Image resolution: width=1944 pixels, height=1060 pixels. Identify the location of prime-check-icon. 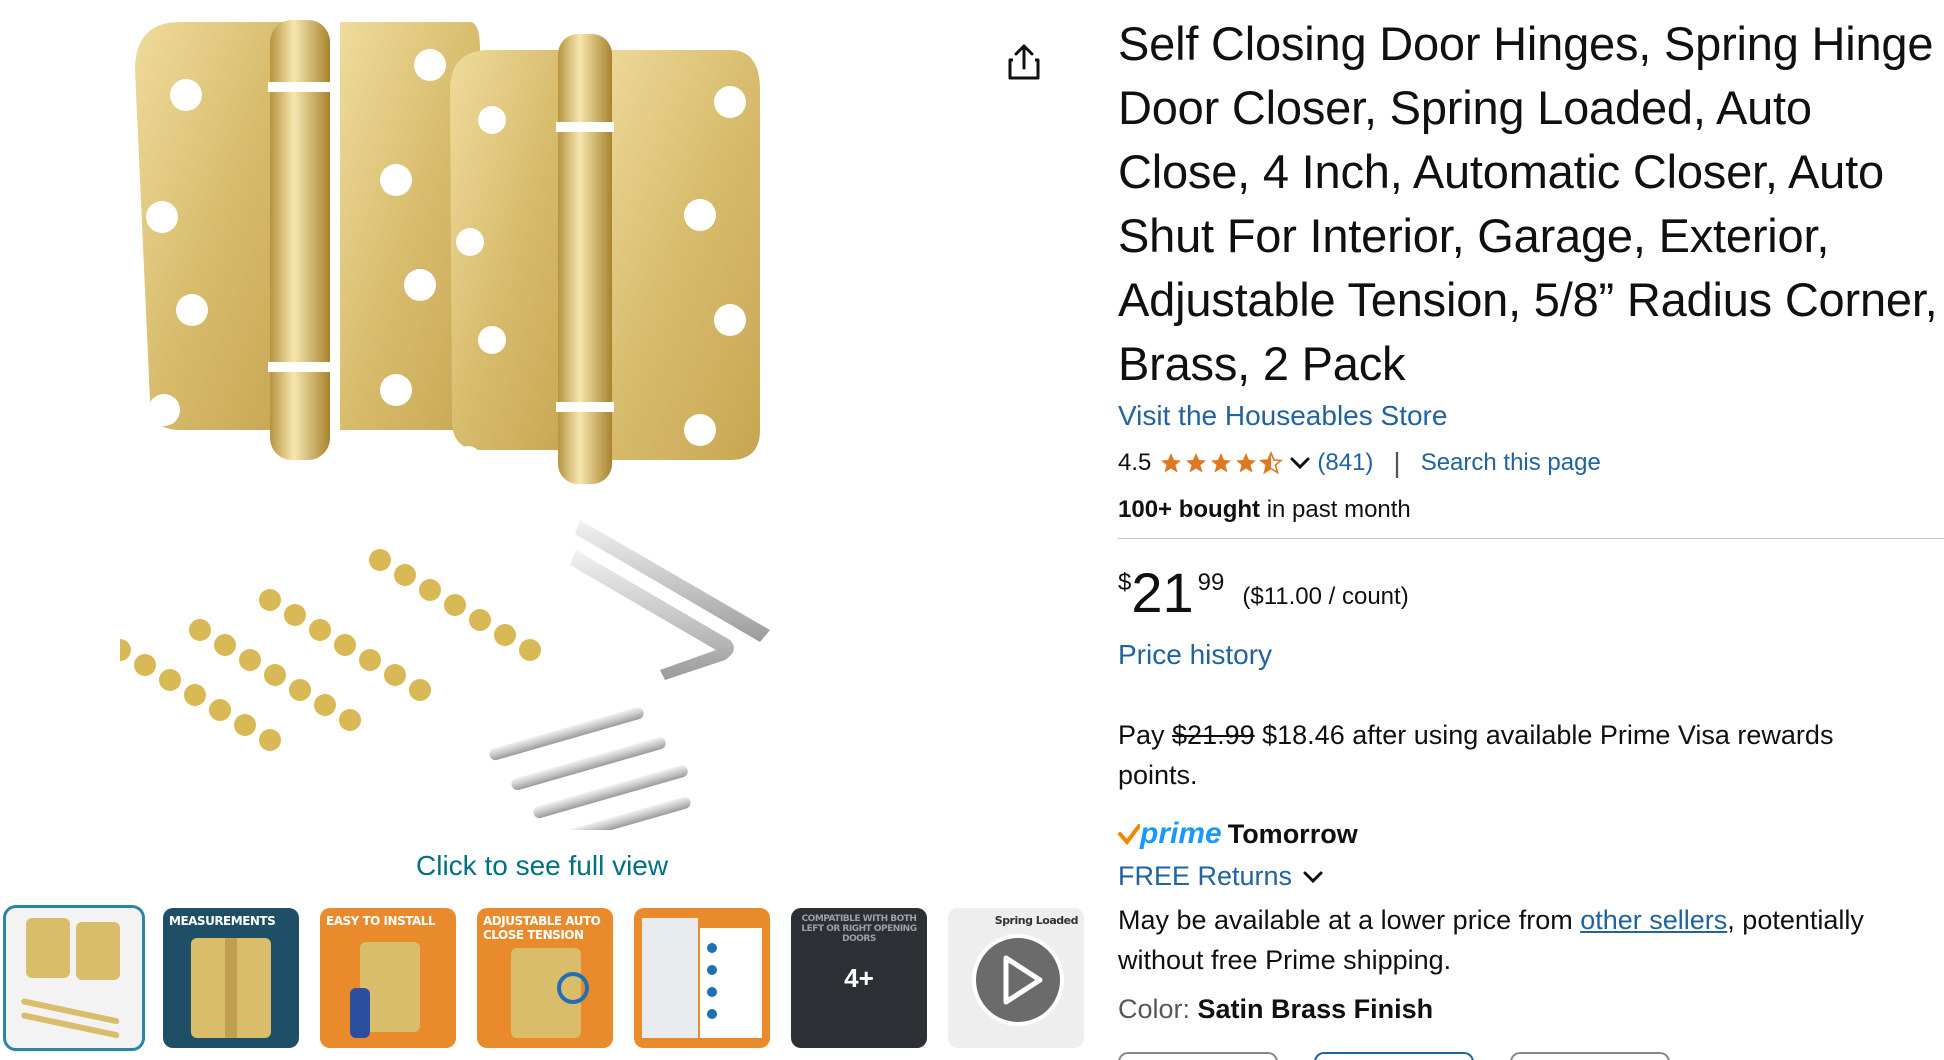
(1129, 834).